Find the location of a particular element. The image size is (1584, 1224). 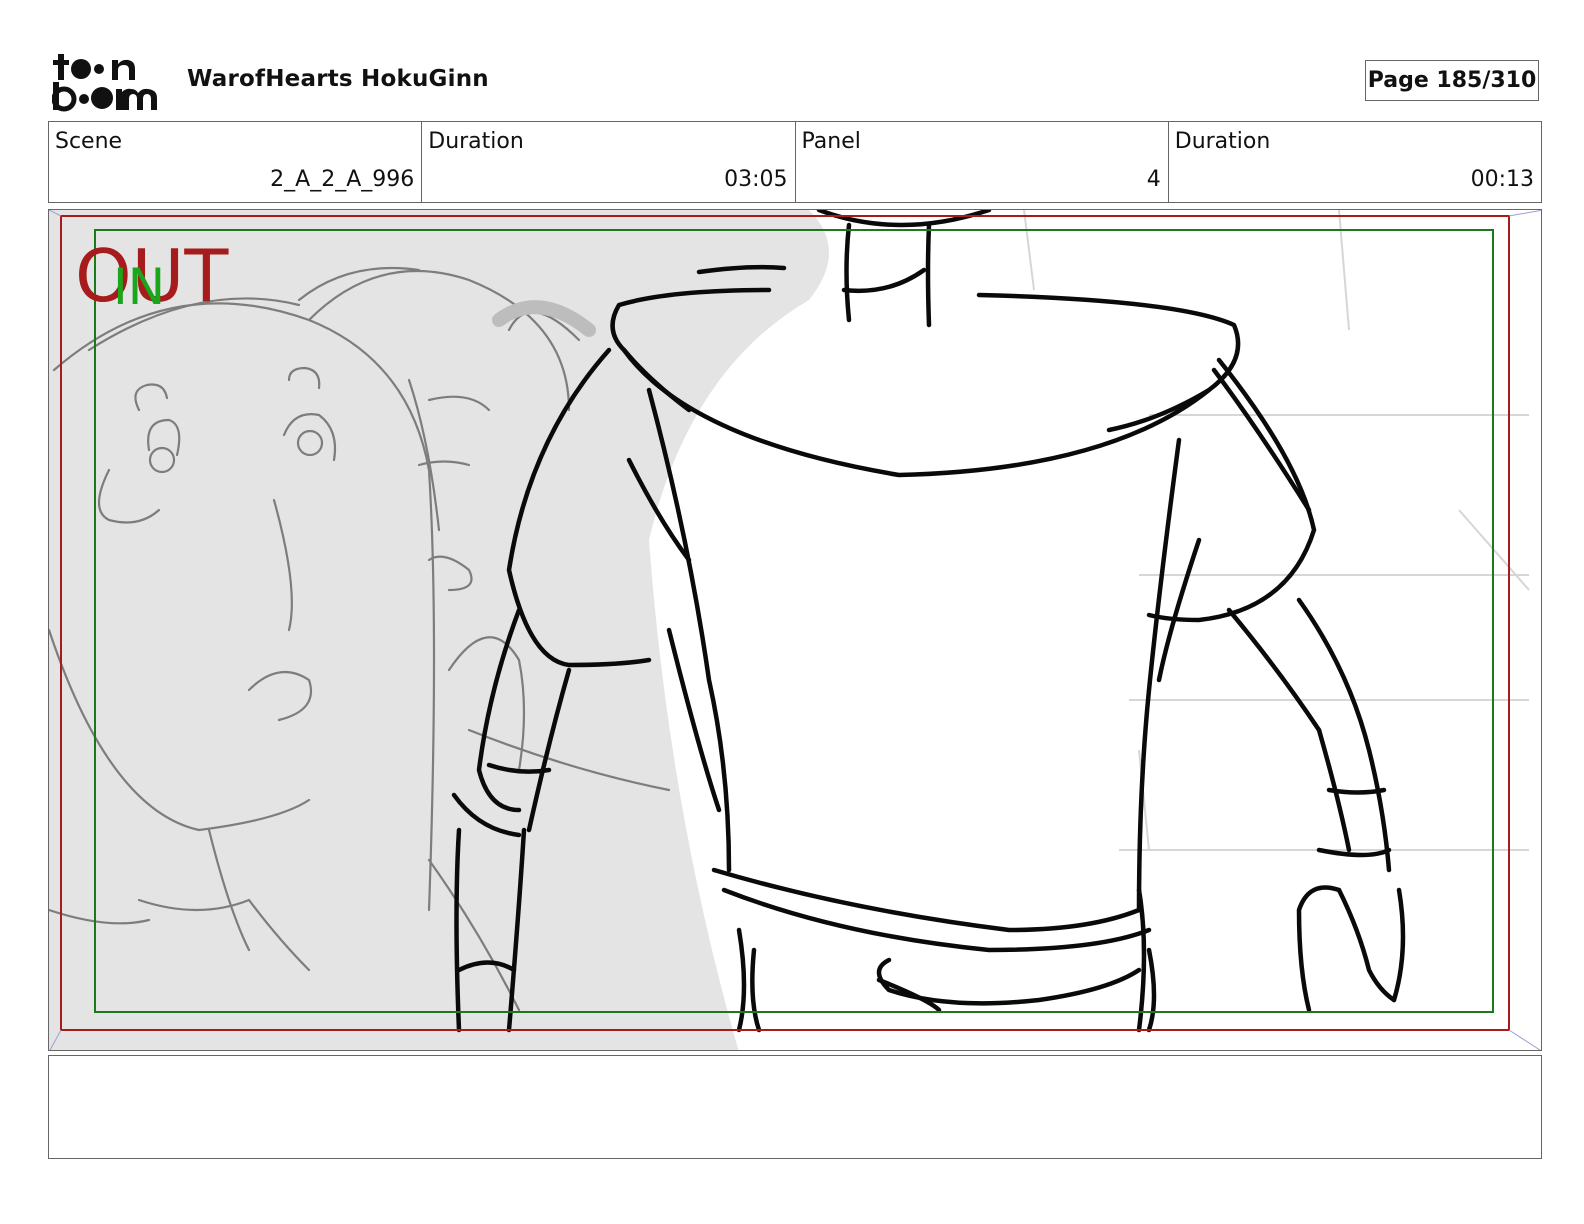

toon-boom-logo-icon is located at coordinates (104, 83).